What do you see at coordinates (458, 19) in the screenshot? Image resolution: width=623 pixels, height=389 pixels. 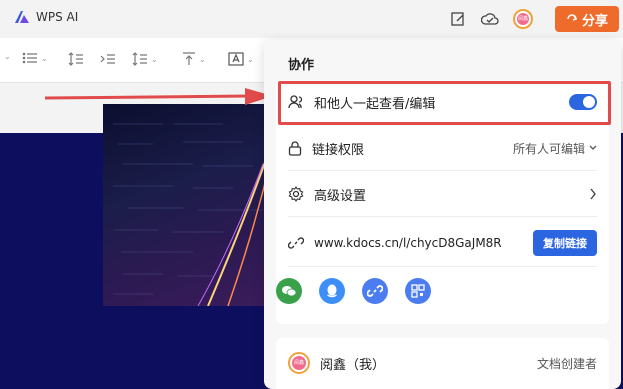 I see `edit-icon` at bounding box center [458, 19].